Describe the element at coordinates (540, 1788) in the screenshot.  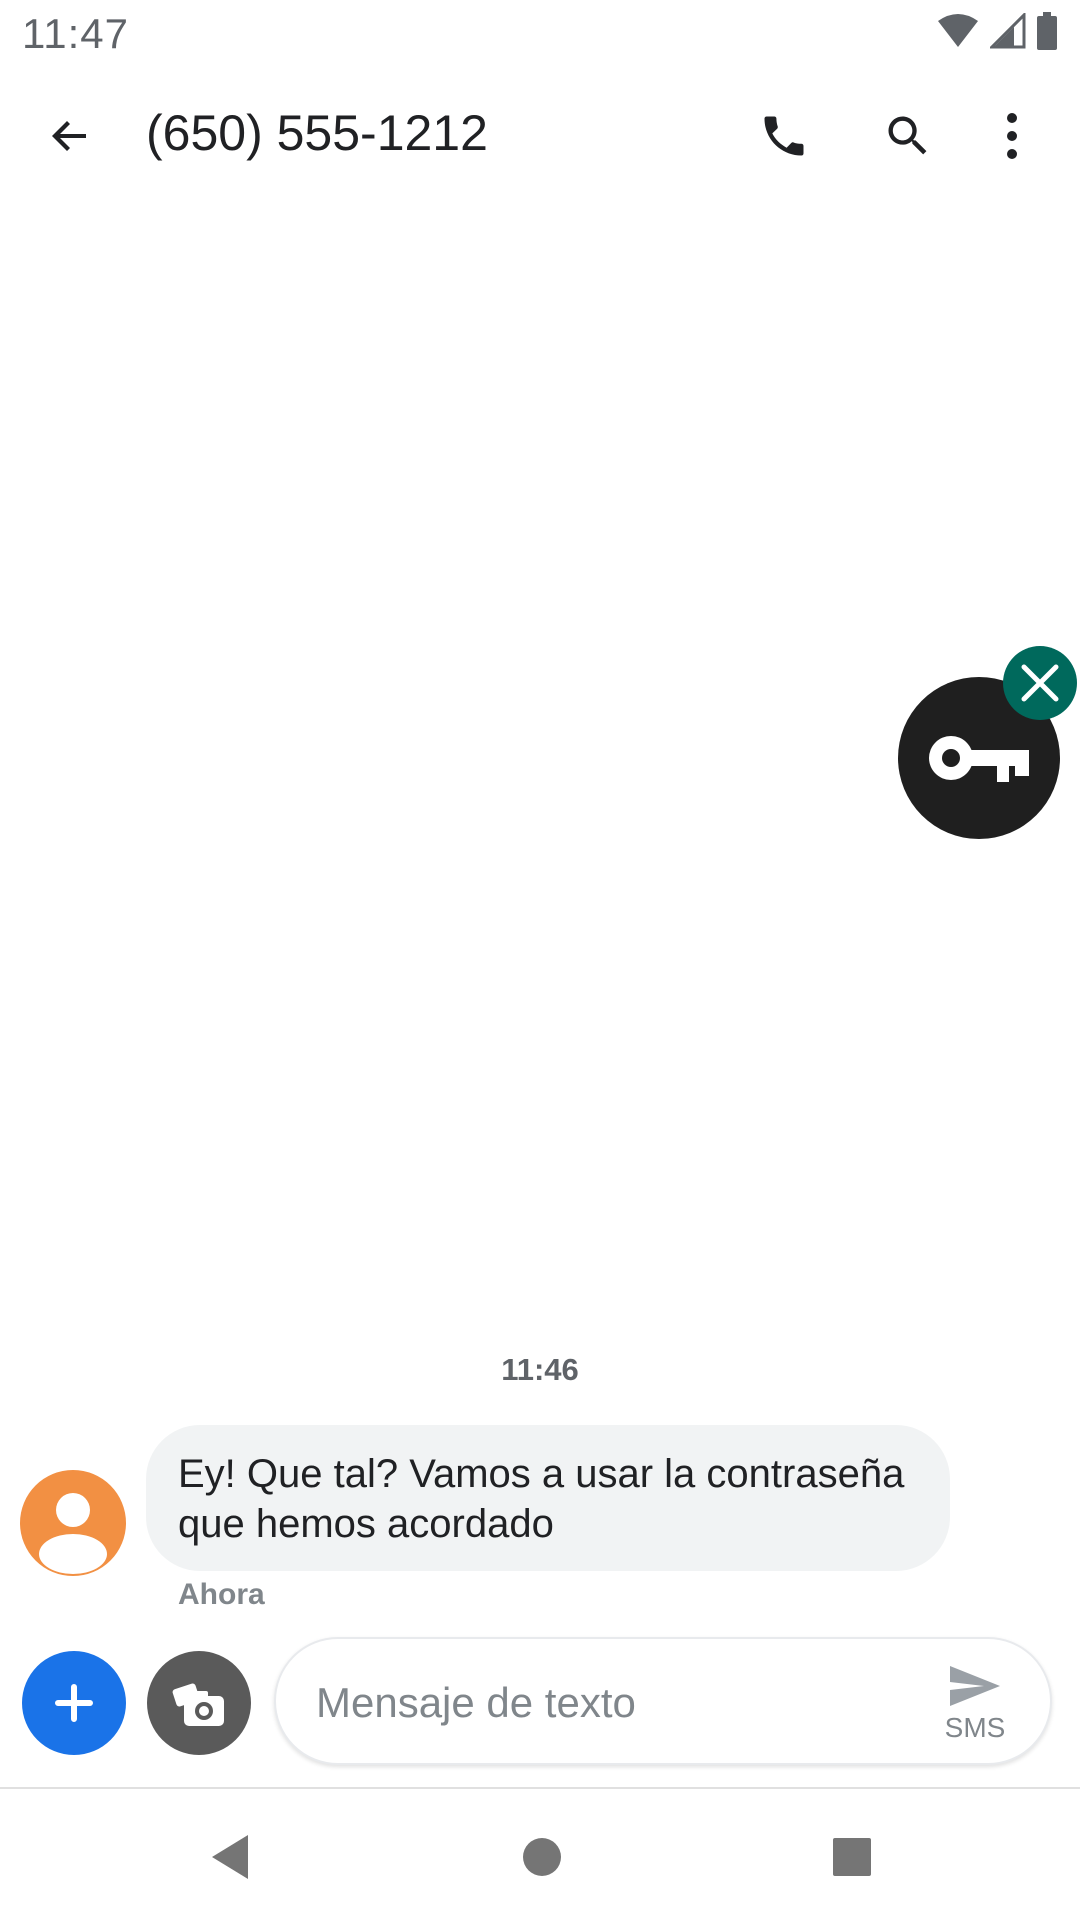
I see `nav-divider` at that location.